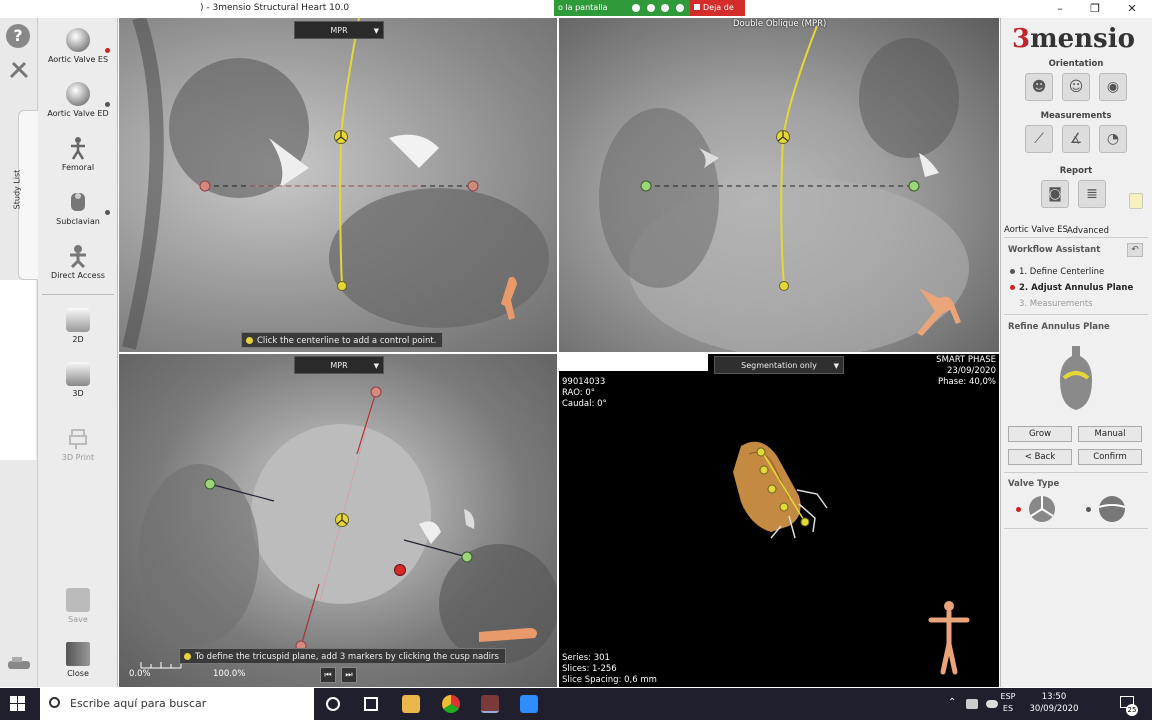  Describe the element at coordinates (400, 570) in the screenshot. I see `cusp-marker` at that location.